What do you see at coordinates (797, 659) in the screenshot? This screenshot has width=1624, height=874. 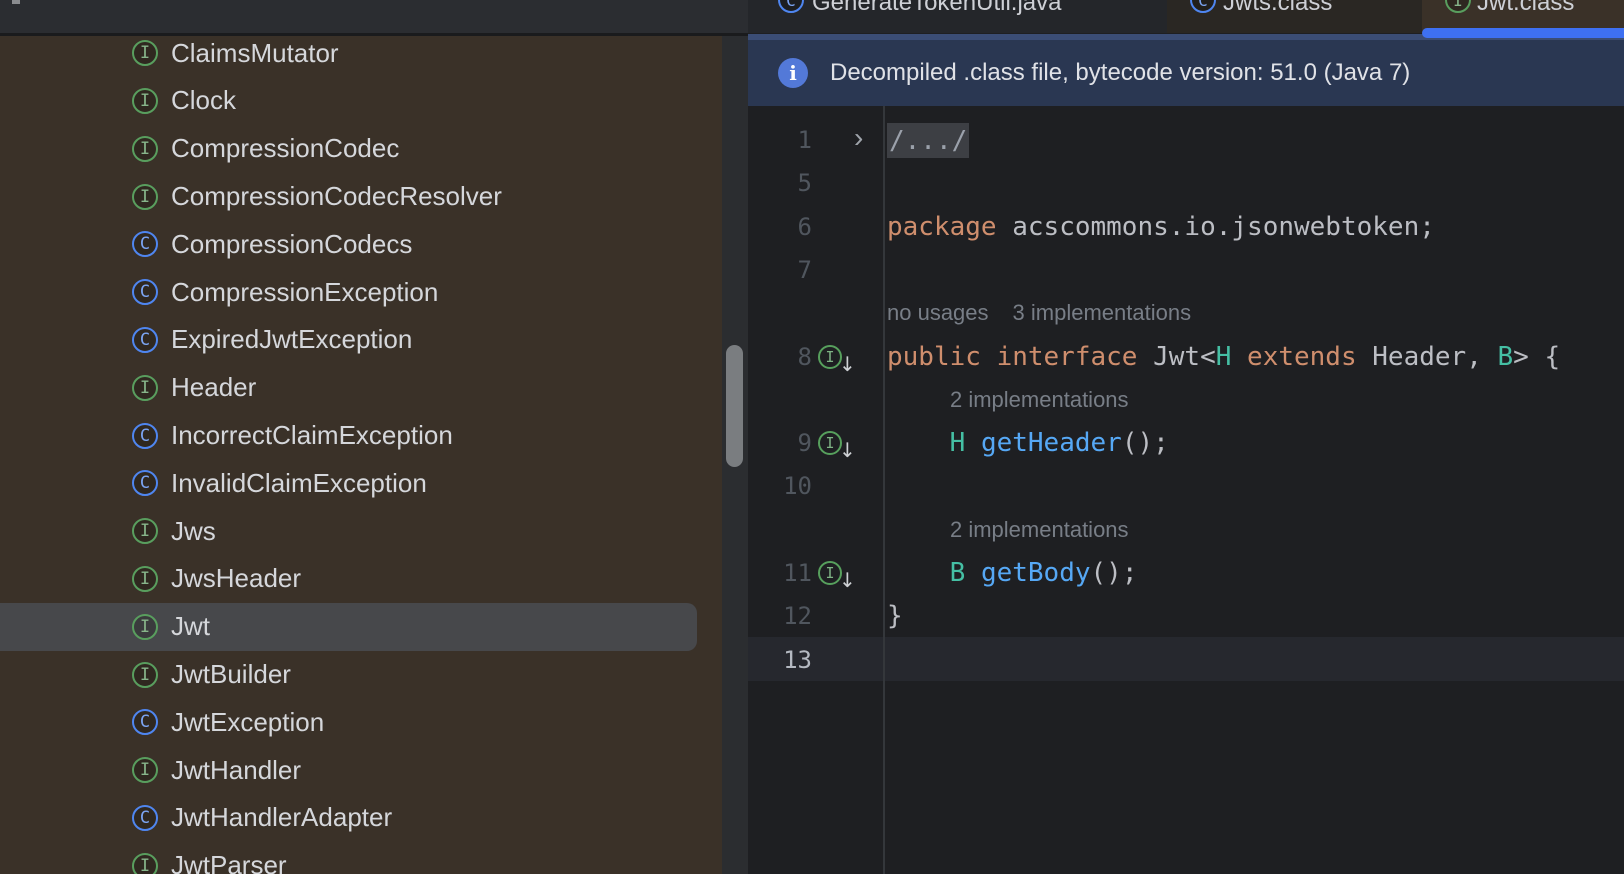 I see `line-number: 13` at bounding box center [797, 659].